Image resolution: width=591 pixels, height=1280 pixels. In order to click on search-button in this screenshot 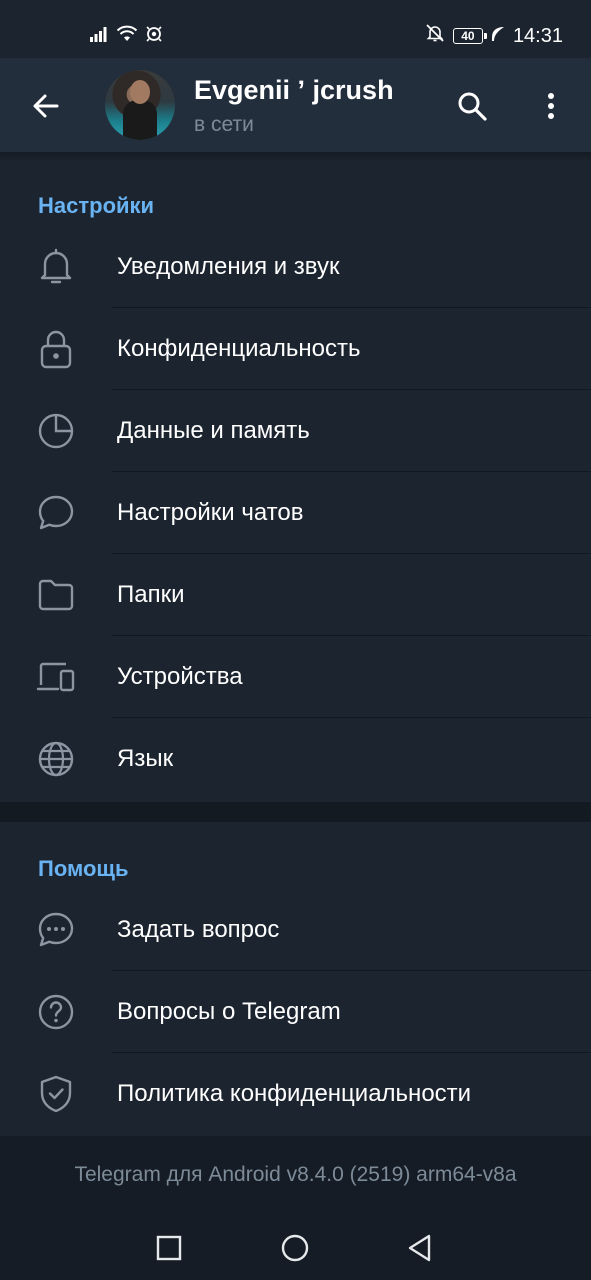, I will do `click(472, 106)`.